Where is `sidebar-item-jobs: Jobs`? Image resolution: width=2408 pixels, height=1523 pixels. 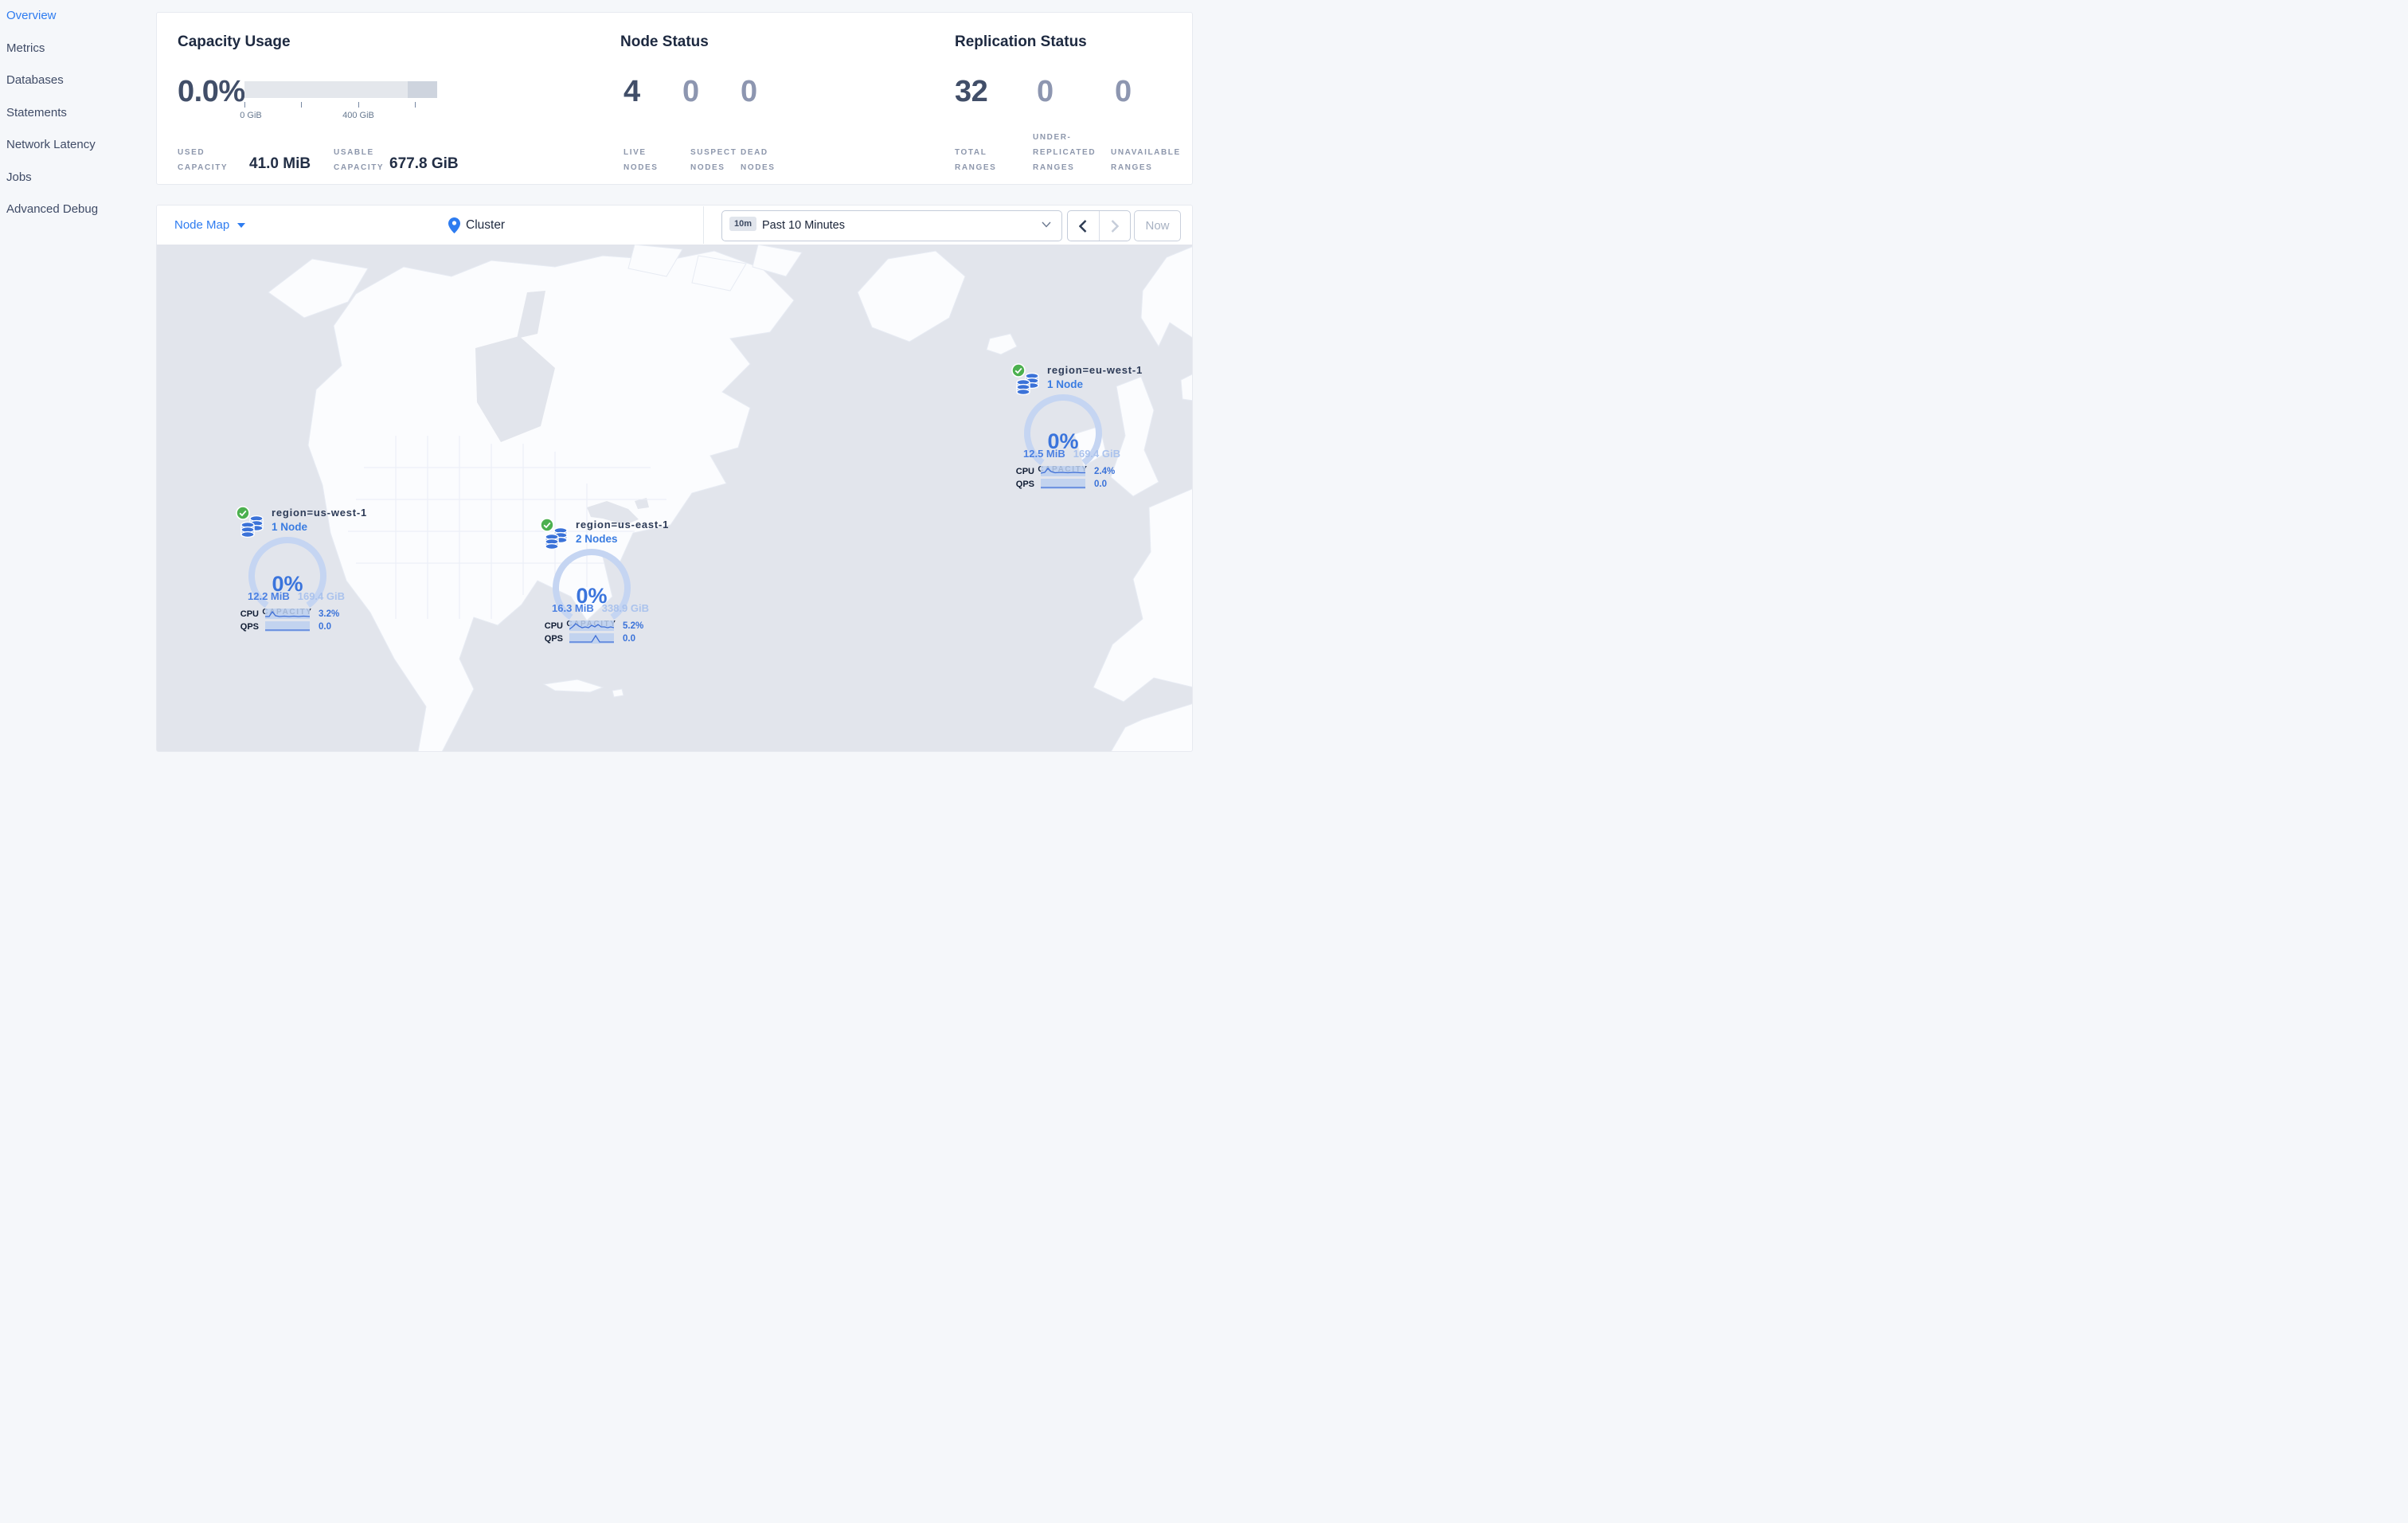 sidebar-item-jobs: Jobs is located at coordinates (78, 178).